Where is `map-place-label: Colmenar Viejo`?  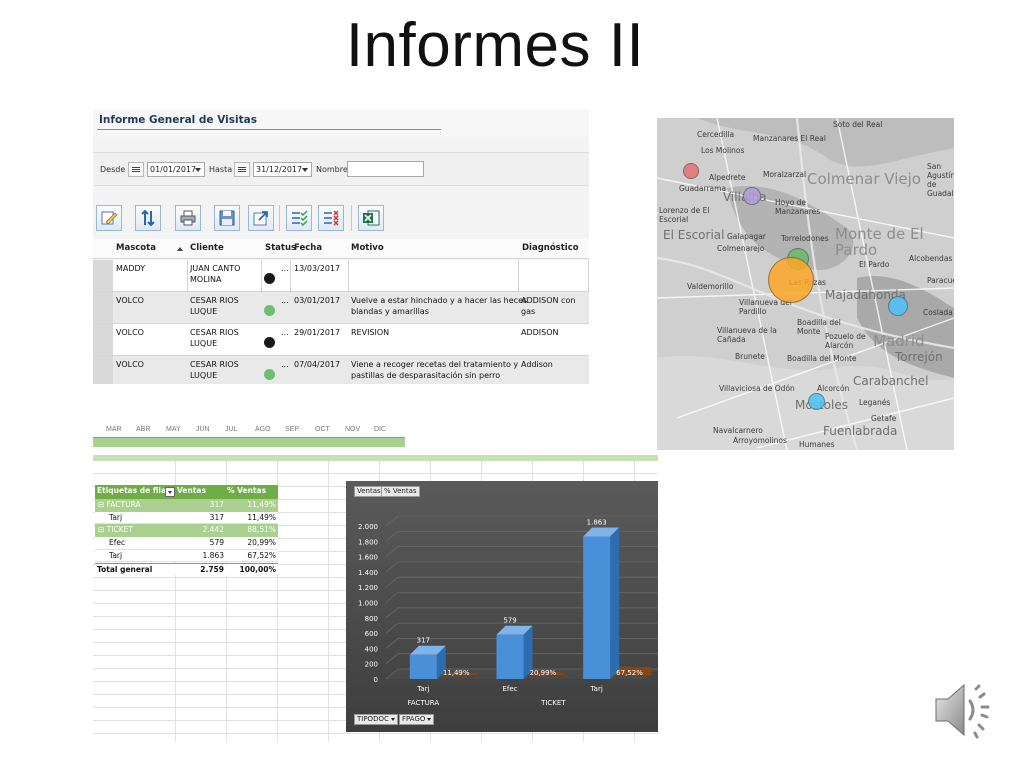
map-place-label: Colmenar Viejo is located at coordinates (864, 179).